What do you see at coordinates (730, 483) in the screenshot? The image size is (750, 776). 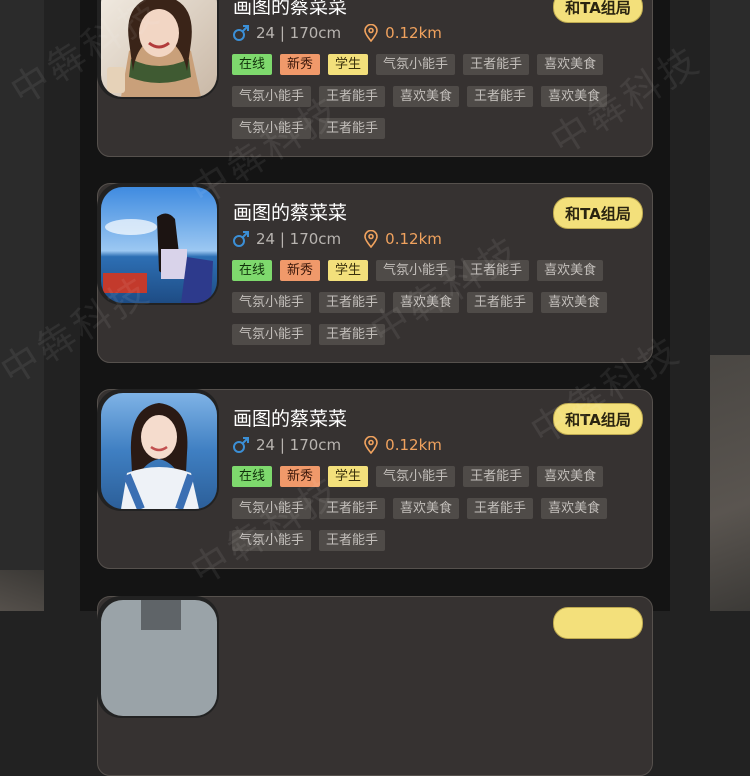 I see `background-right-shade` at bounding box center [730, 483].